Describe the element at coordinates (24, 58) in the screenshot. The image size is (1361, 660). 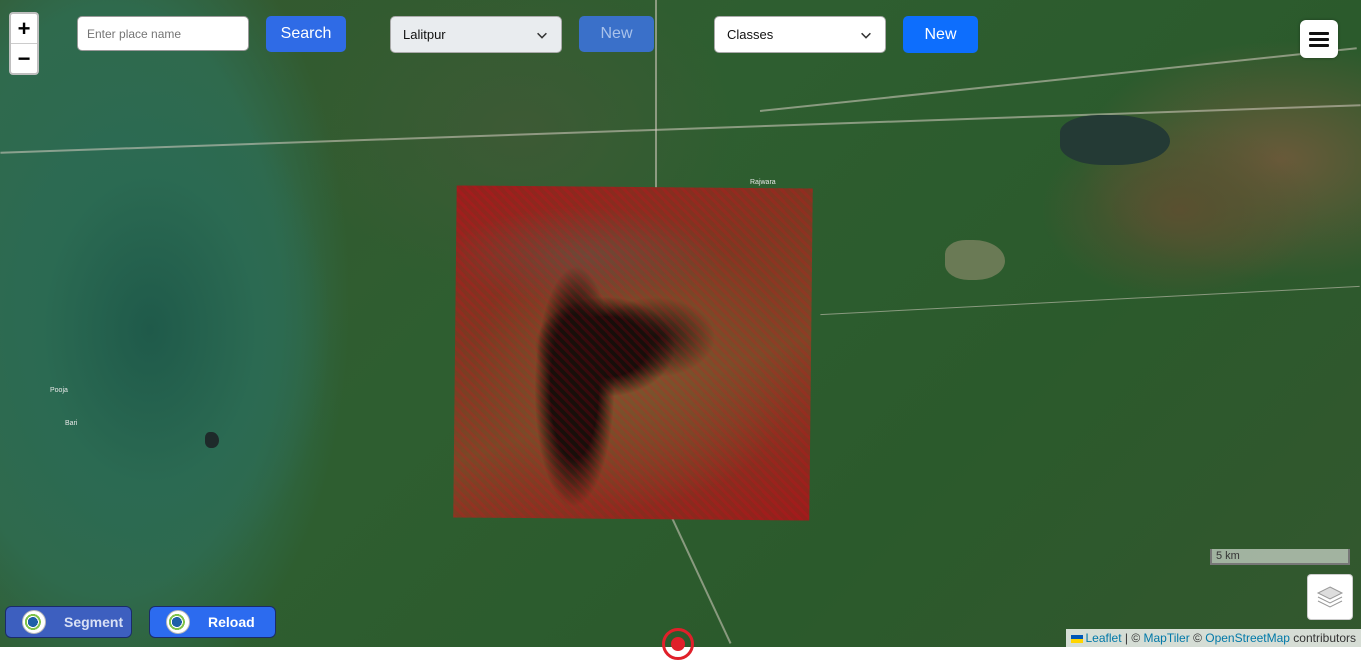
I see `zoom-out-button: −` at that location.